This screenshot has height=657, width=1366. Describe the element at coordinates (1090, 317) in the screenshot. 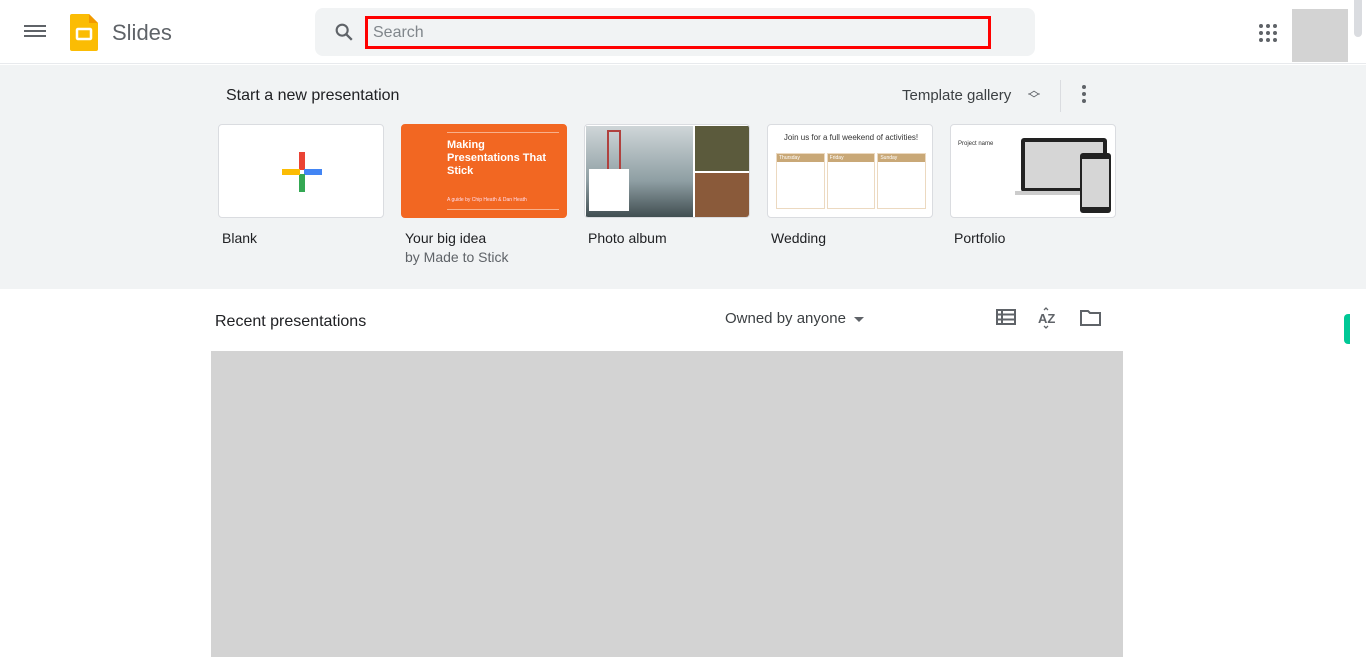

I see `folder-icon` at that location.